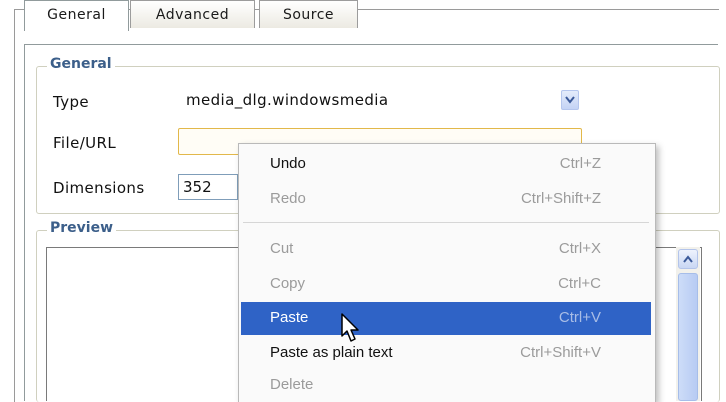 This screenshot has width=726, height=402. What do you see at coordinates (85, 143) in the screenshot?
I see `file-url-label: File/URL` at bounding box center [85, 143].